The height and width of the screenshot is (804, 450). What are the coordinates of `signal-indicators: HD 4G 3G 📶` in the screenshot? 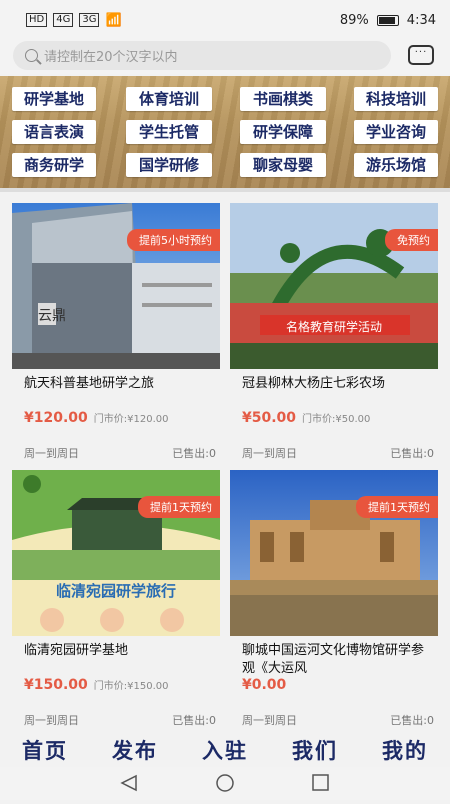 It's located at (74, 20).